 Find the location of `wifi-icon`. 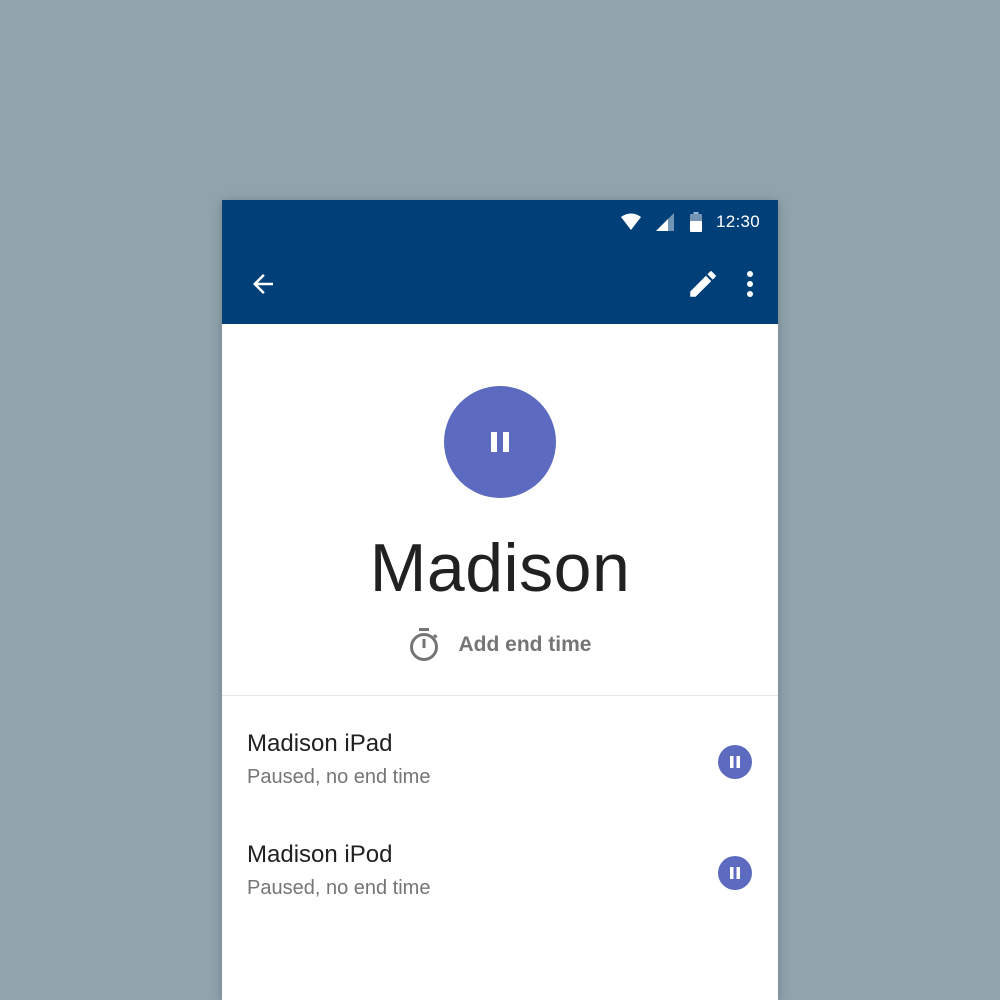

wifi-icon is located at coordinates (631, 222).